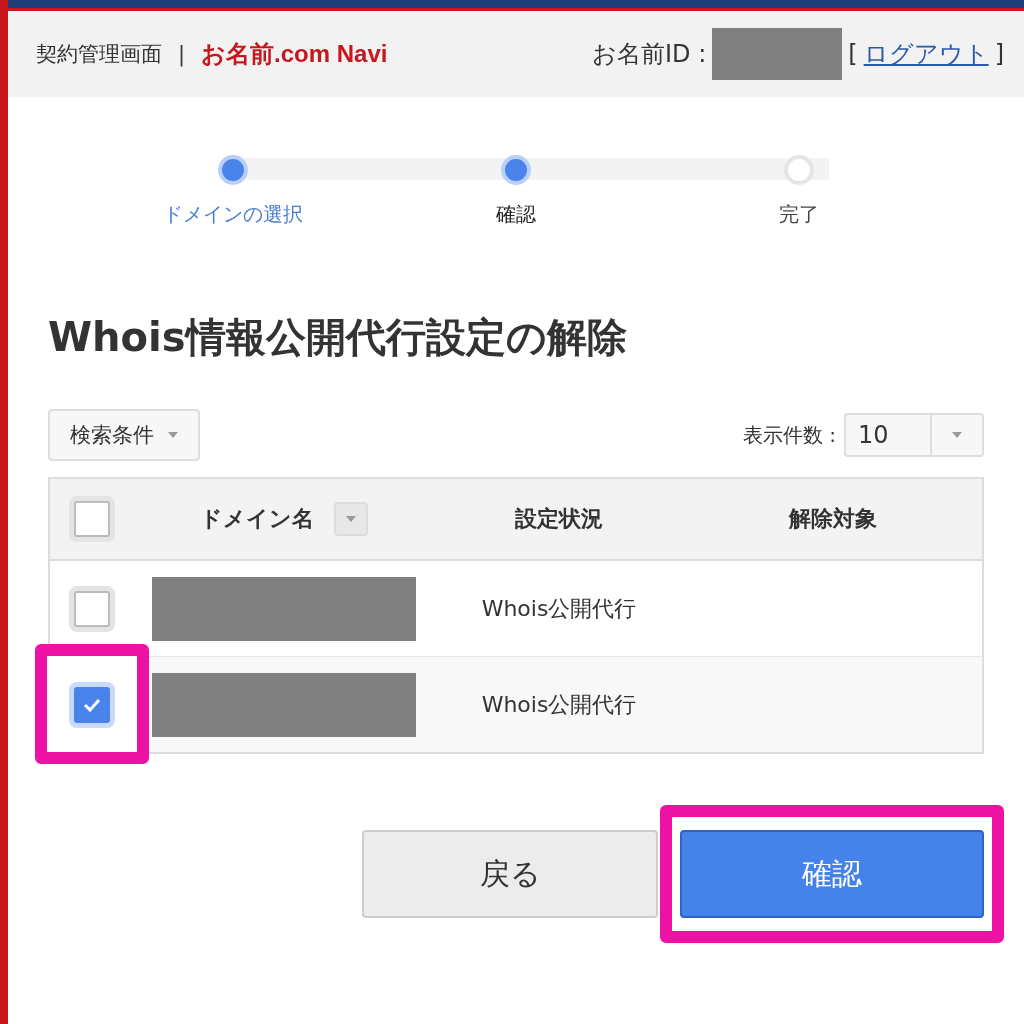 The image size is (1024, 1024). What do you see at coordinates (294, 54) in the screenshot?
I see `brand-name: お名前.com Navi` at bounding box center [294, 54].